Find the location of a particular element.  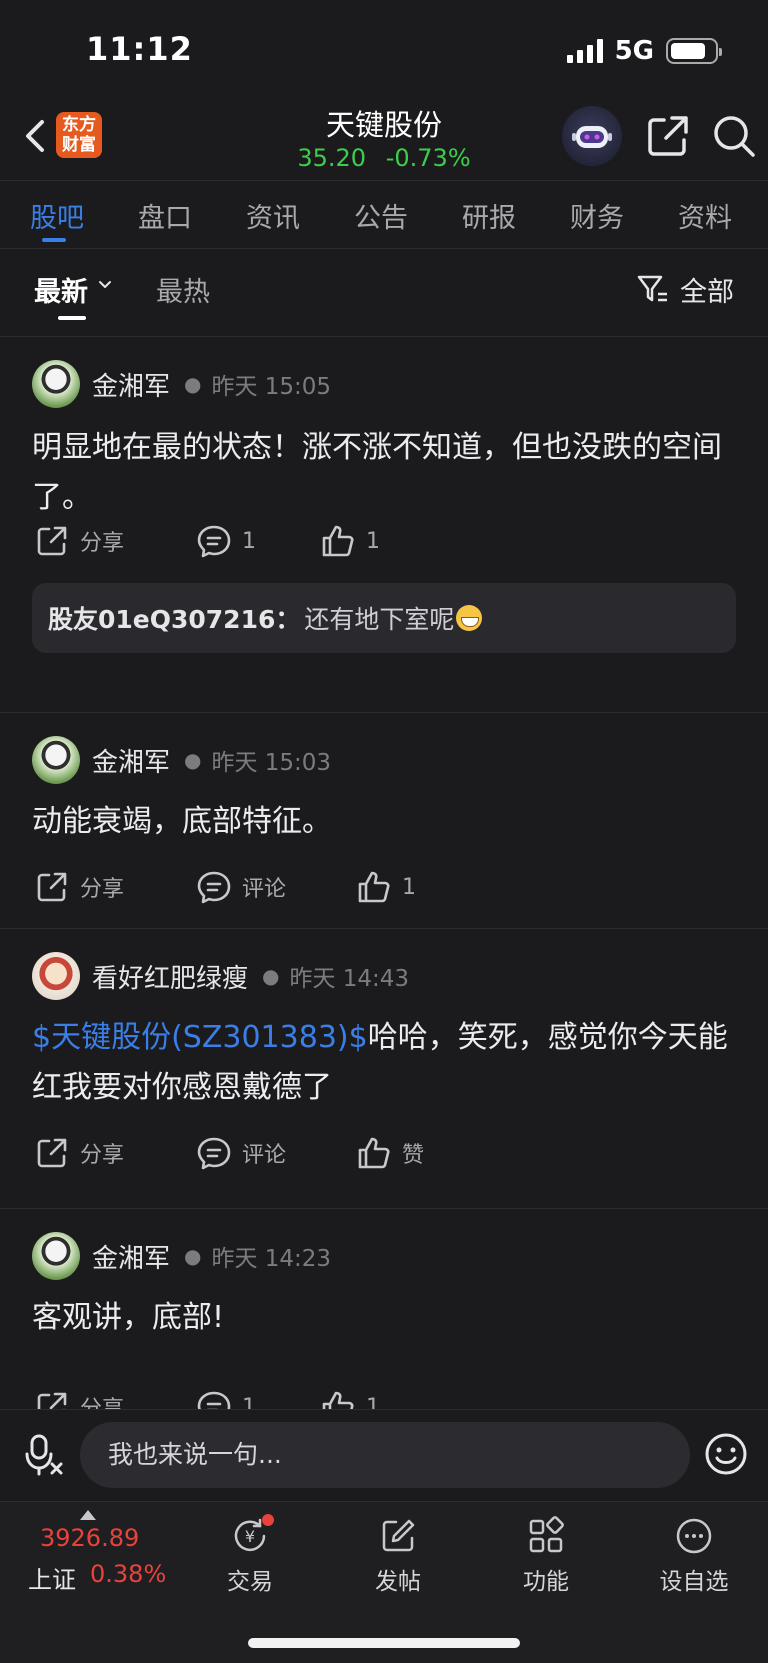

index-value: 3926.89 is located at coordinates (89, 1538).